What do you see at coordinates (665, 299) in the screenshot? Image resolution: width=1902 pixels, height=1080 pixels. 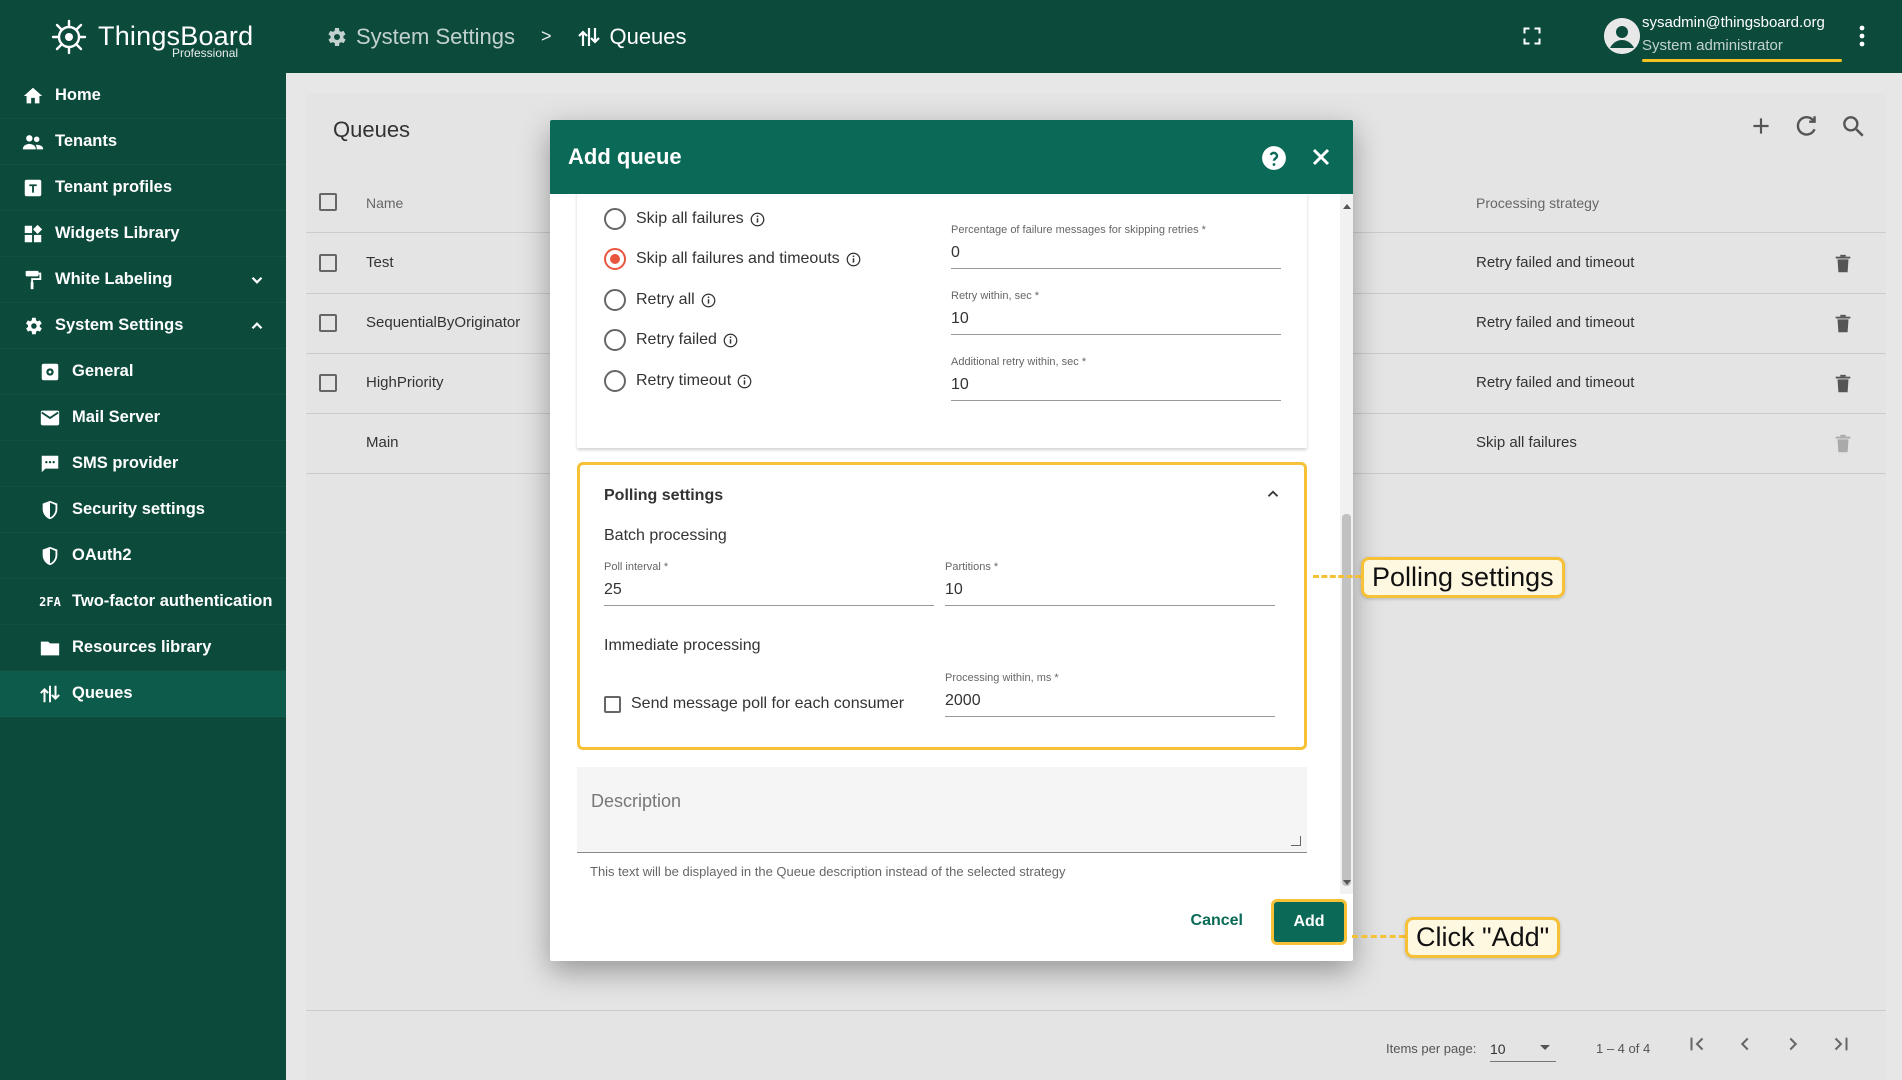 I see `radio-label: Retry all` at bounding box center [665, 299].